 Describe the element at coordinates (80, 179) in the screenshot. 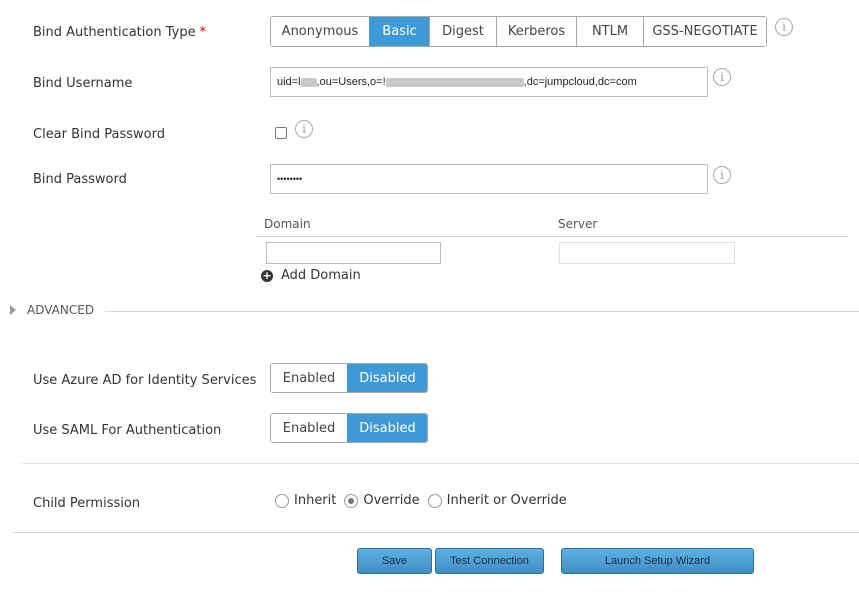

I see `bind-password-label: Bind Password` at that location.